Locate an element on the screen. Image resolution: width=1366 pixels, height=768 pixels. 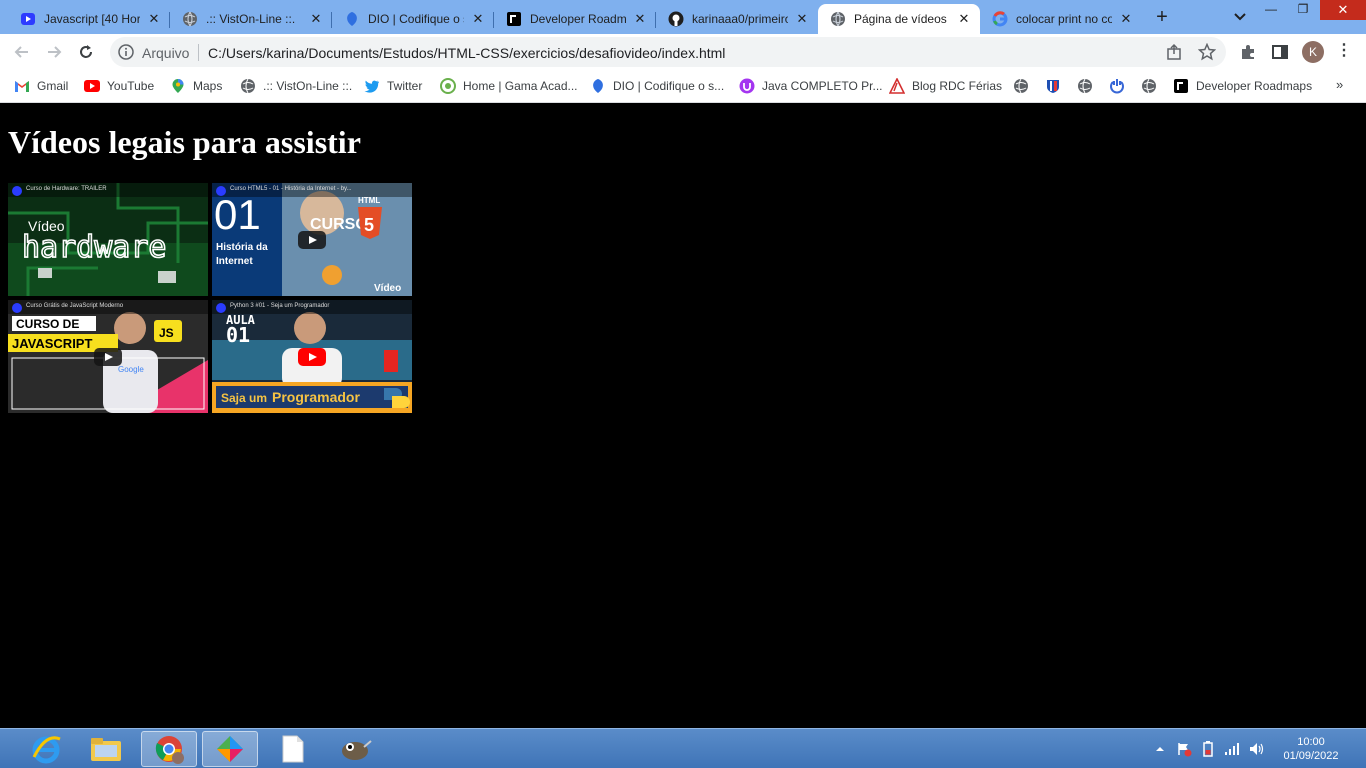
video-thumbnail: Vídeo hardware is located at coordinates (108, 239).